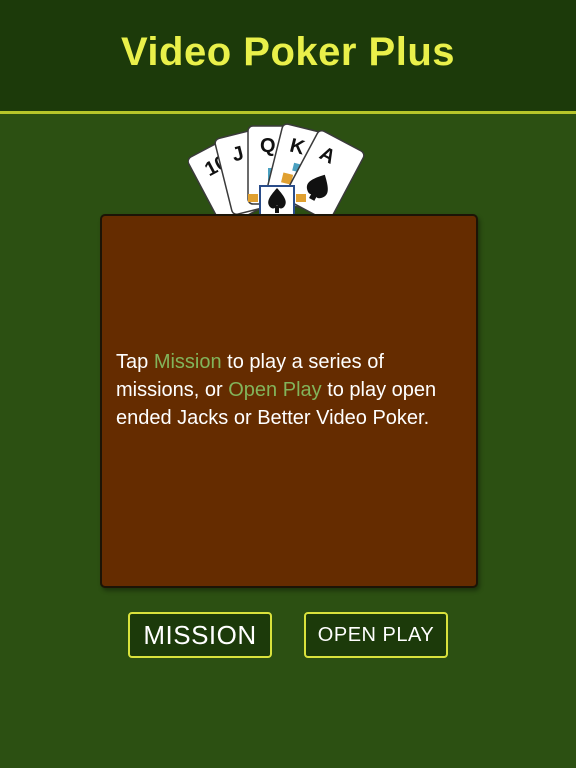 The image size is (576, 768). Describe the element at coordinates (287, 166) in the screenshot. I see `royal-flush-cards-icon: 10 J Q K A` at that location.